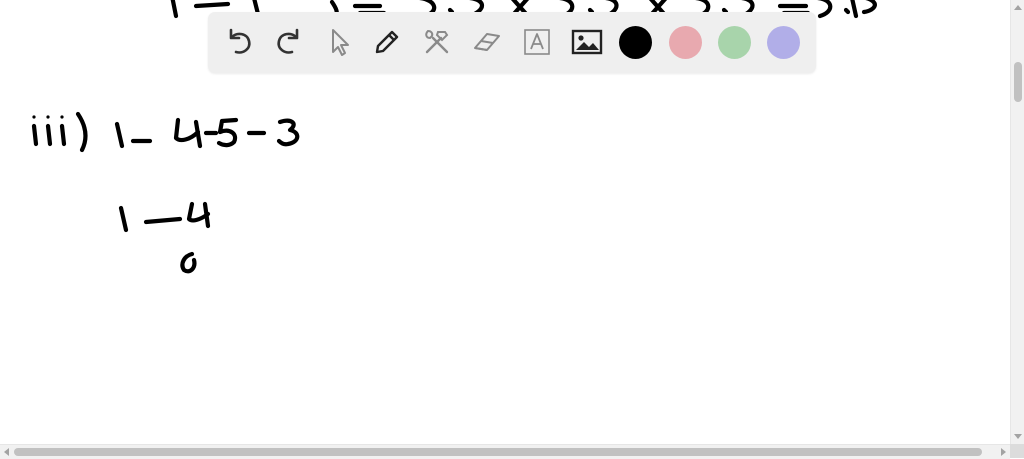 The image size is (1024, 459). What do you see at coordinates (1018, 436) in the screenshot?
I see `scroll-down-arrow-icon` at bounding box center [1018, 436].